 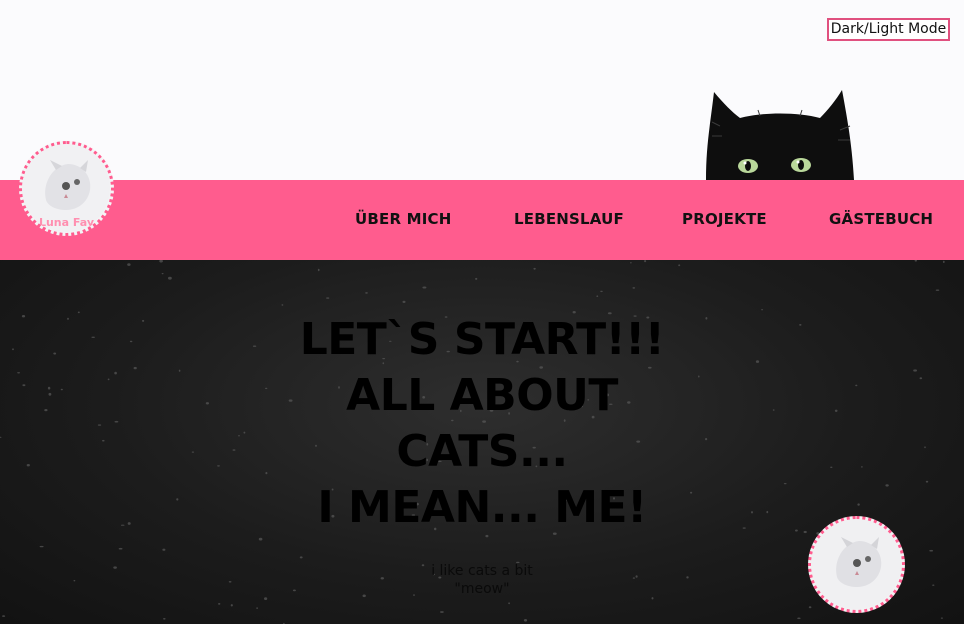 I want to click on logo: Luna Fay, so click(x=66, y=188).